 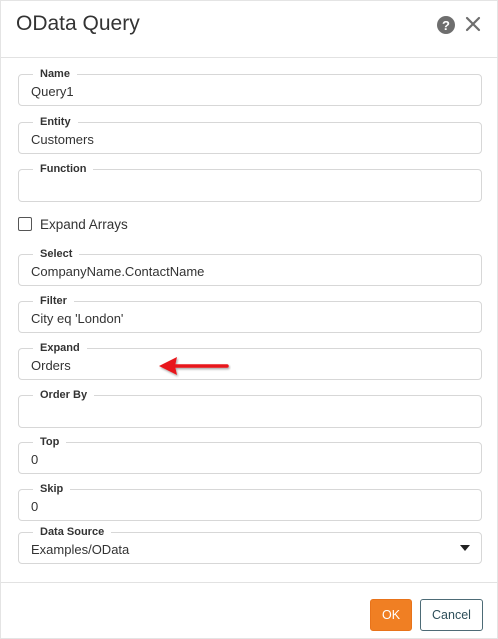 What do you see at coordinates (451, 615) in the screenshot?
I see `cancel-button: Cancel` at bounding box center [451, 615].